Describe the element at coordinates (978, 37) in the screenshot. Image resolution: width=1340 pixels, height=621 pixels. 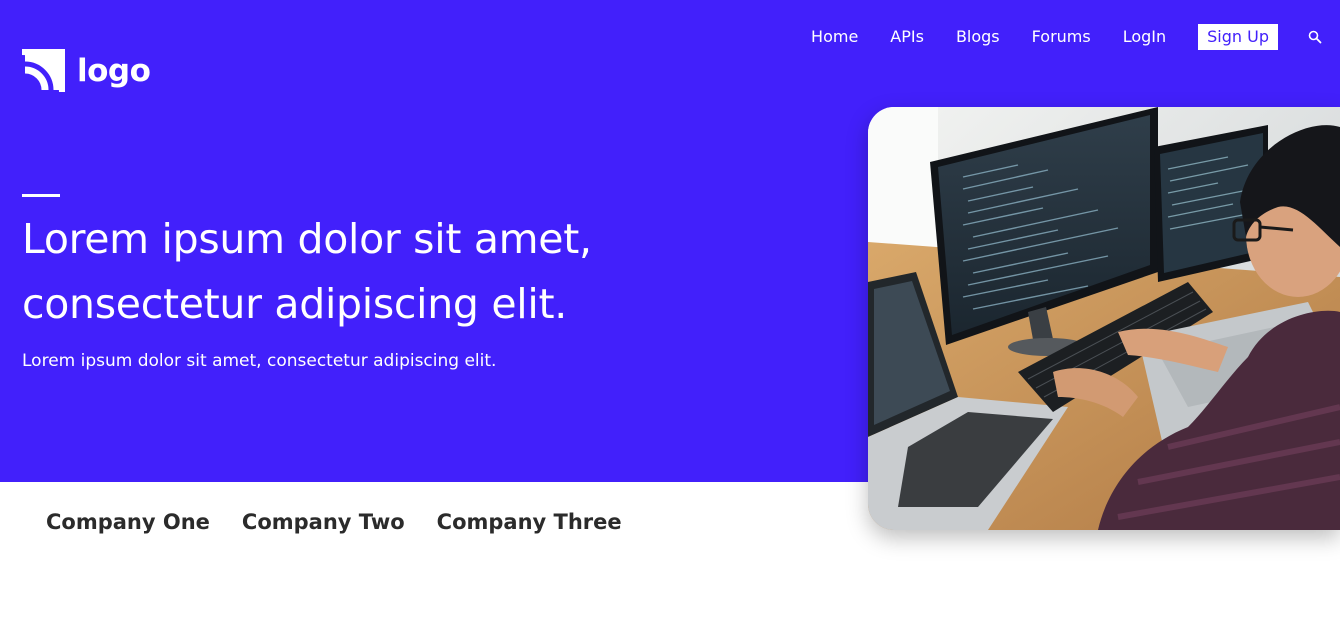
I see `nav-item-blogs: Blogs` at that location.